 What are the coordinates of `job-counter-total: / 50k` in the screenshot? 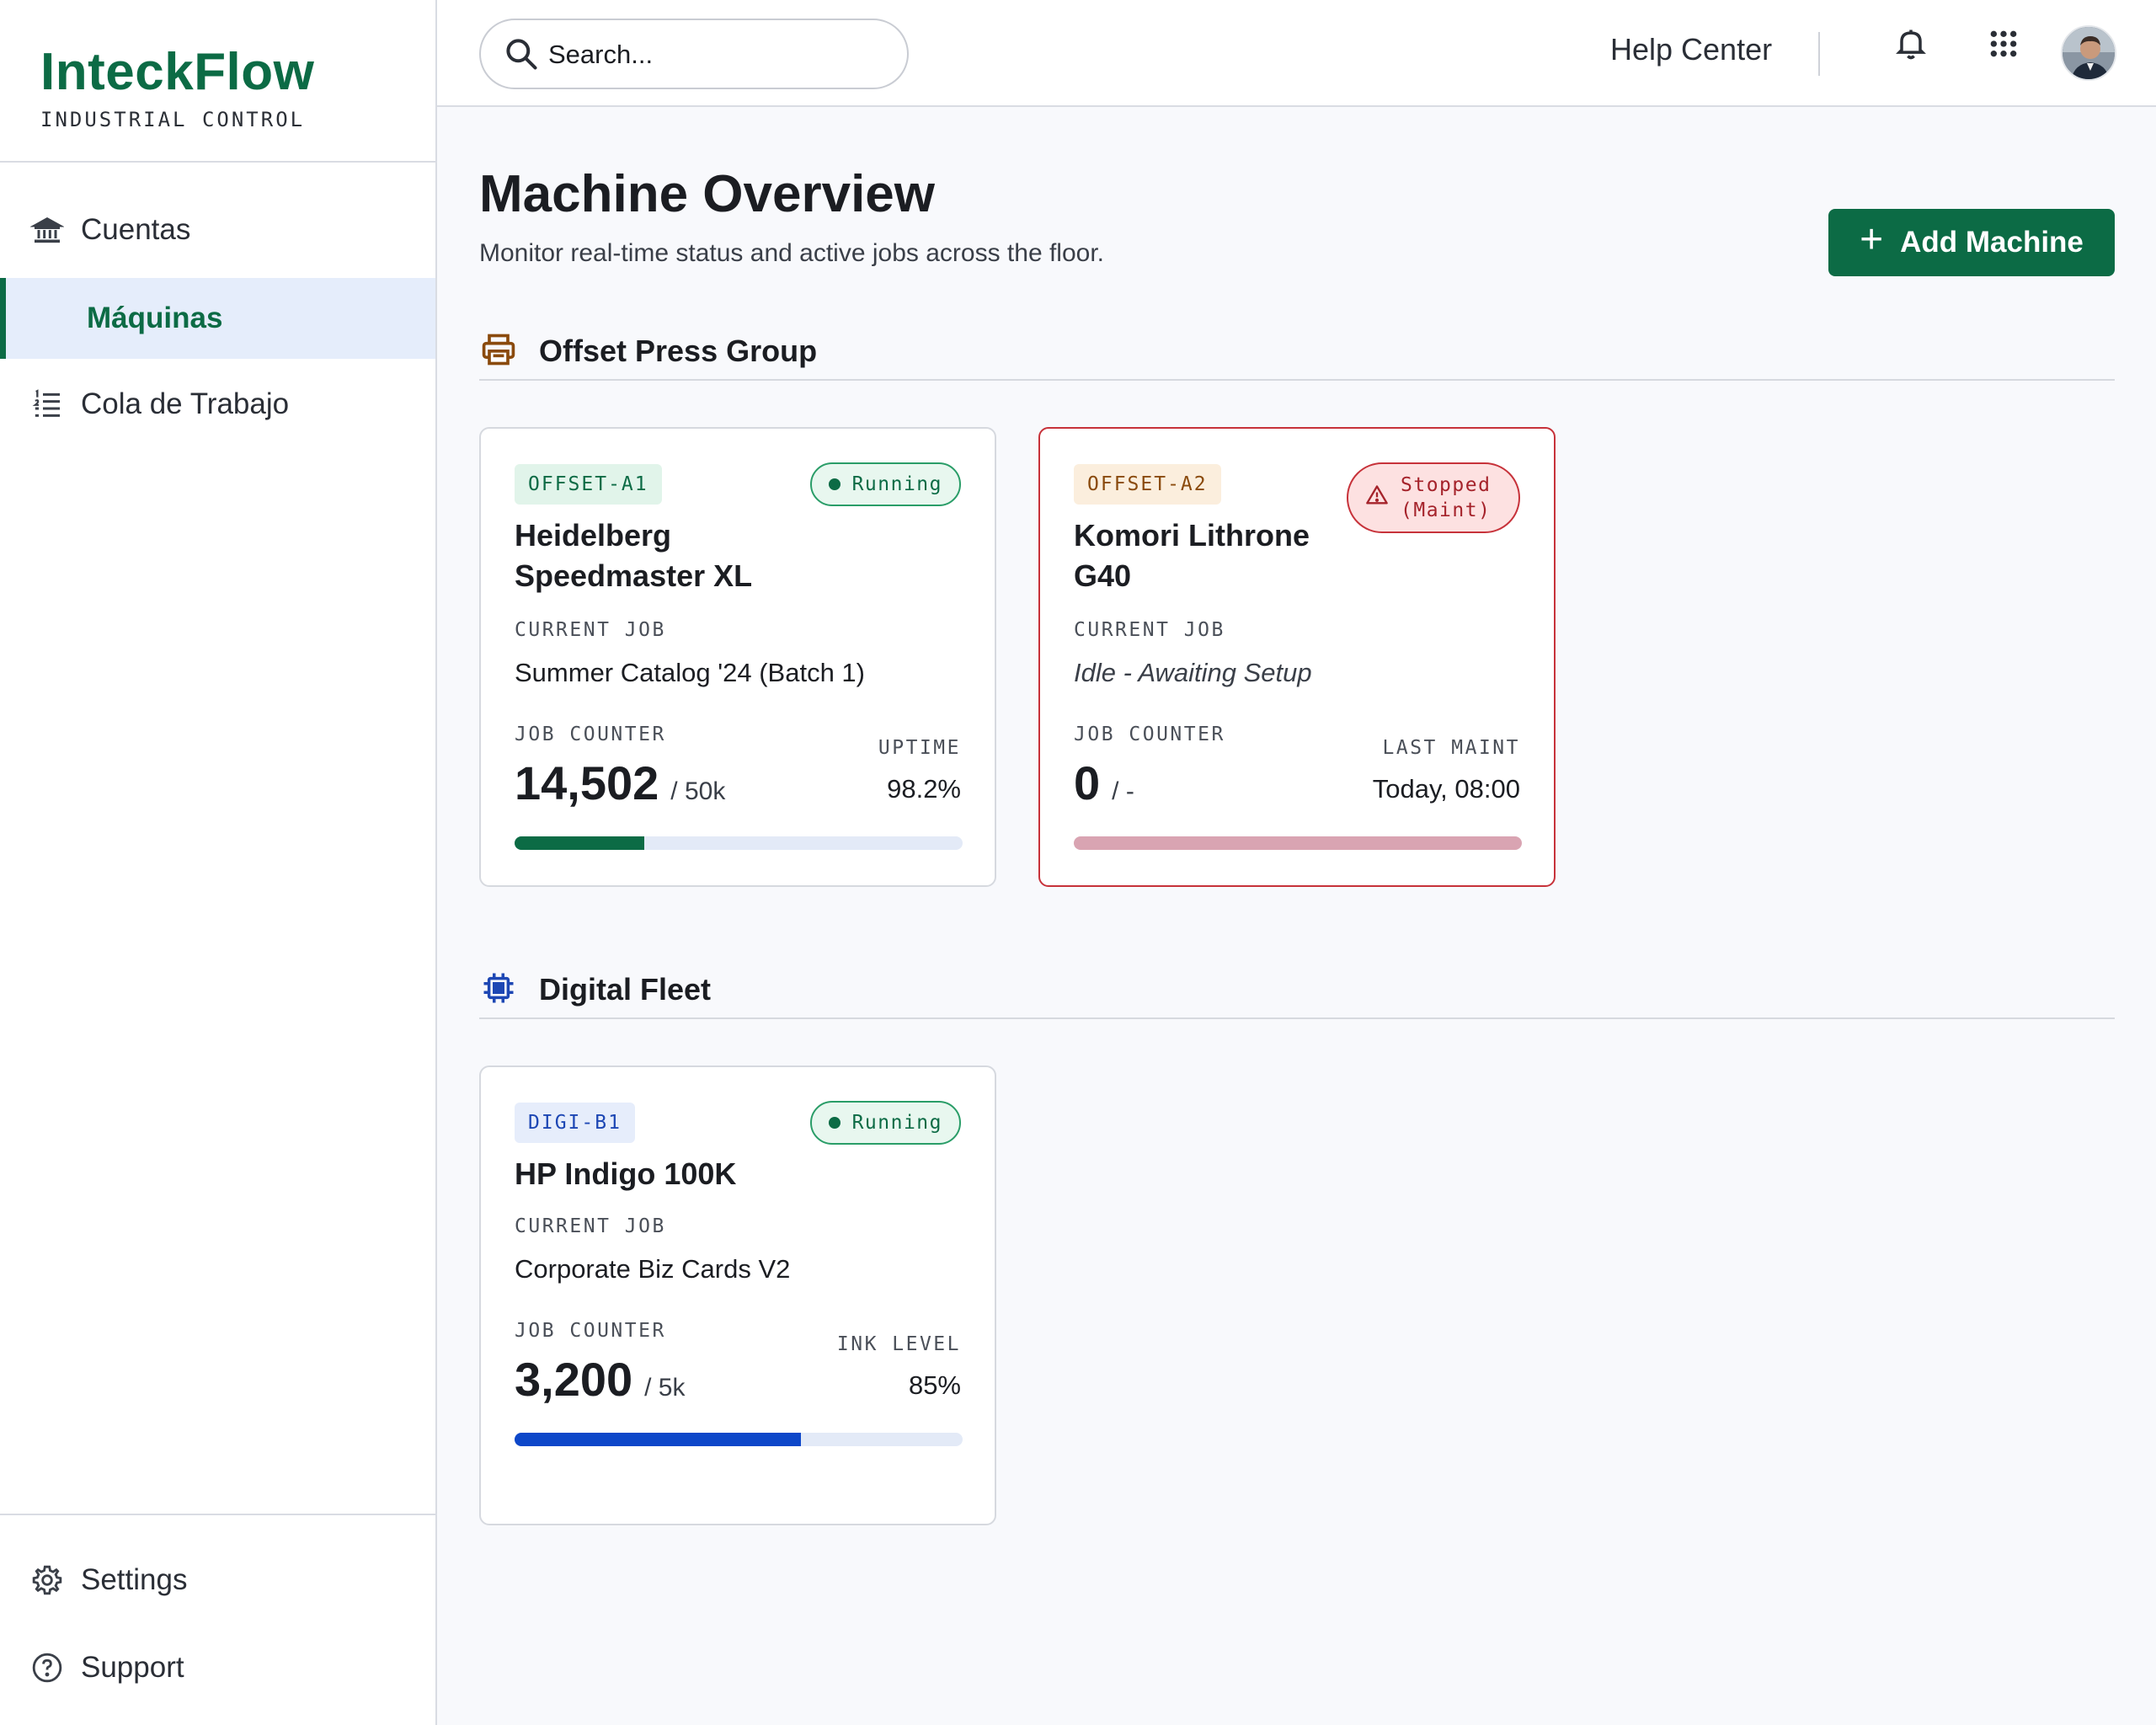 It's located at (698, 791).